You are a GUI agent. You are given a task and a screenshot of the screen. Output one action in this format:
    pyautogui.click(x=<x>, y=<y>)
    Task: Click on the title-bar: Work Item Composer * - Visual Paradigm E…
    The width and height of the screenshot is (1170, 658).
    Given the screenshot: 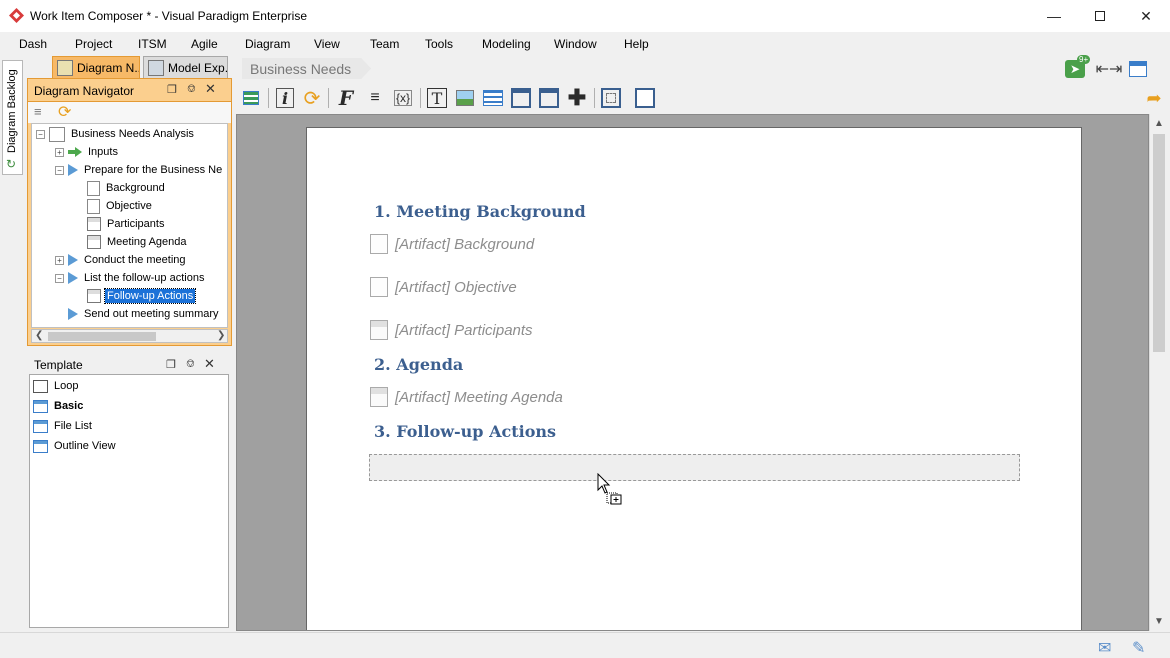 What is the action you would take?
    pyautogui.click(x=585, y=16)
    